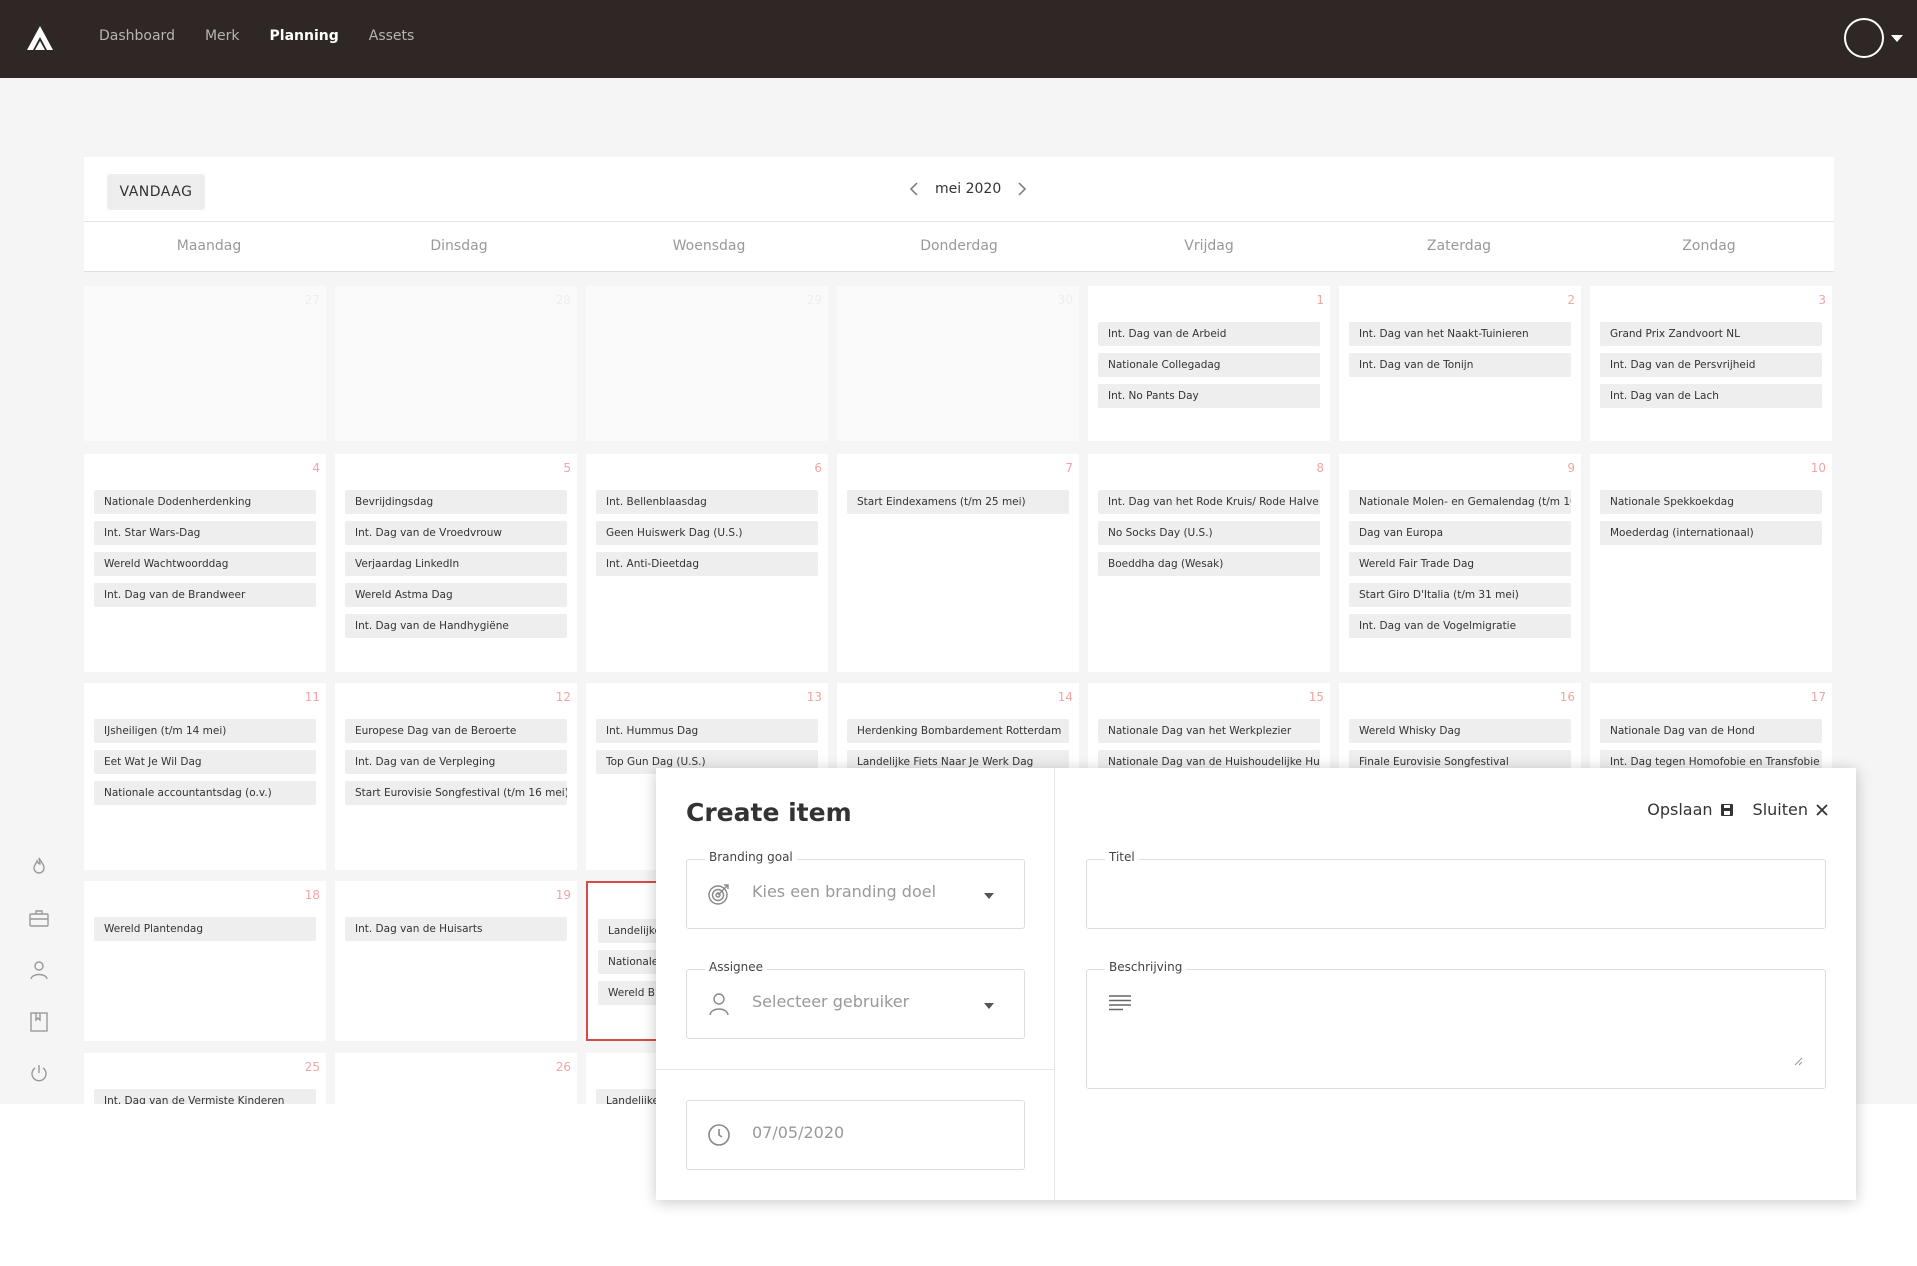 This screenshot has height=1266, width=1917. What do you see at coordinates (222, 36) in the screenshot?
I see `nav-item-merk: Merk` at bounding box center [222, 36].